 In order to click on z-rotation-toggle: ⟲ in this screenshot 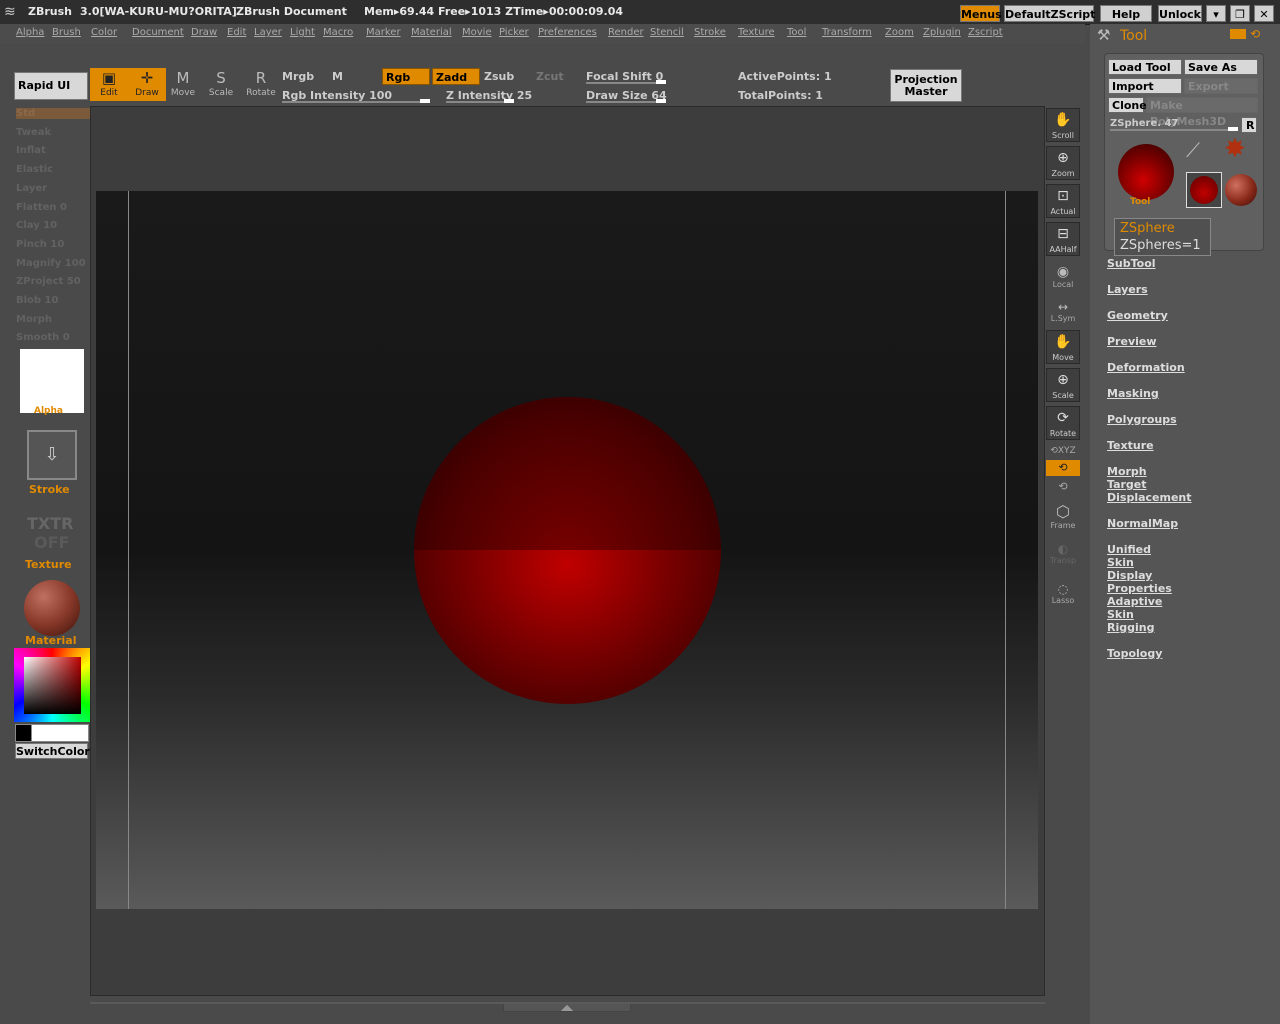, I will do `click(1063, 486)`.